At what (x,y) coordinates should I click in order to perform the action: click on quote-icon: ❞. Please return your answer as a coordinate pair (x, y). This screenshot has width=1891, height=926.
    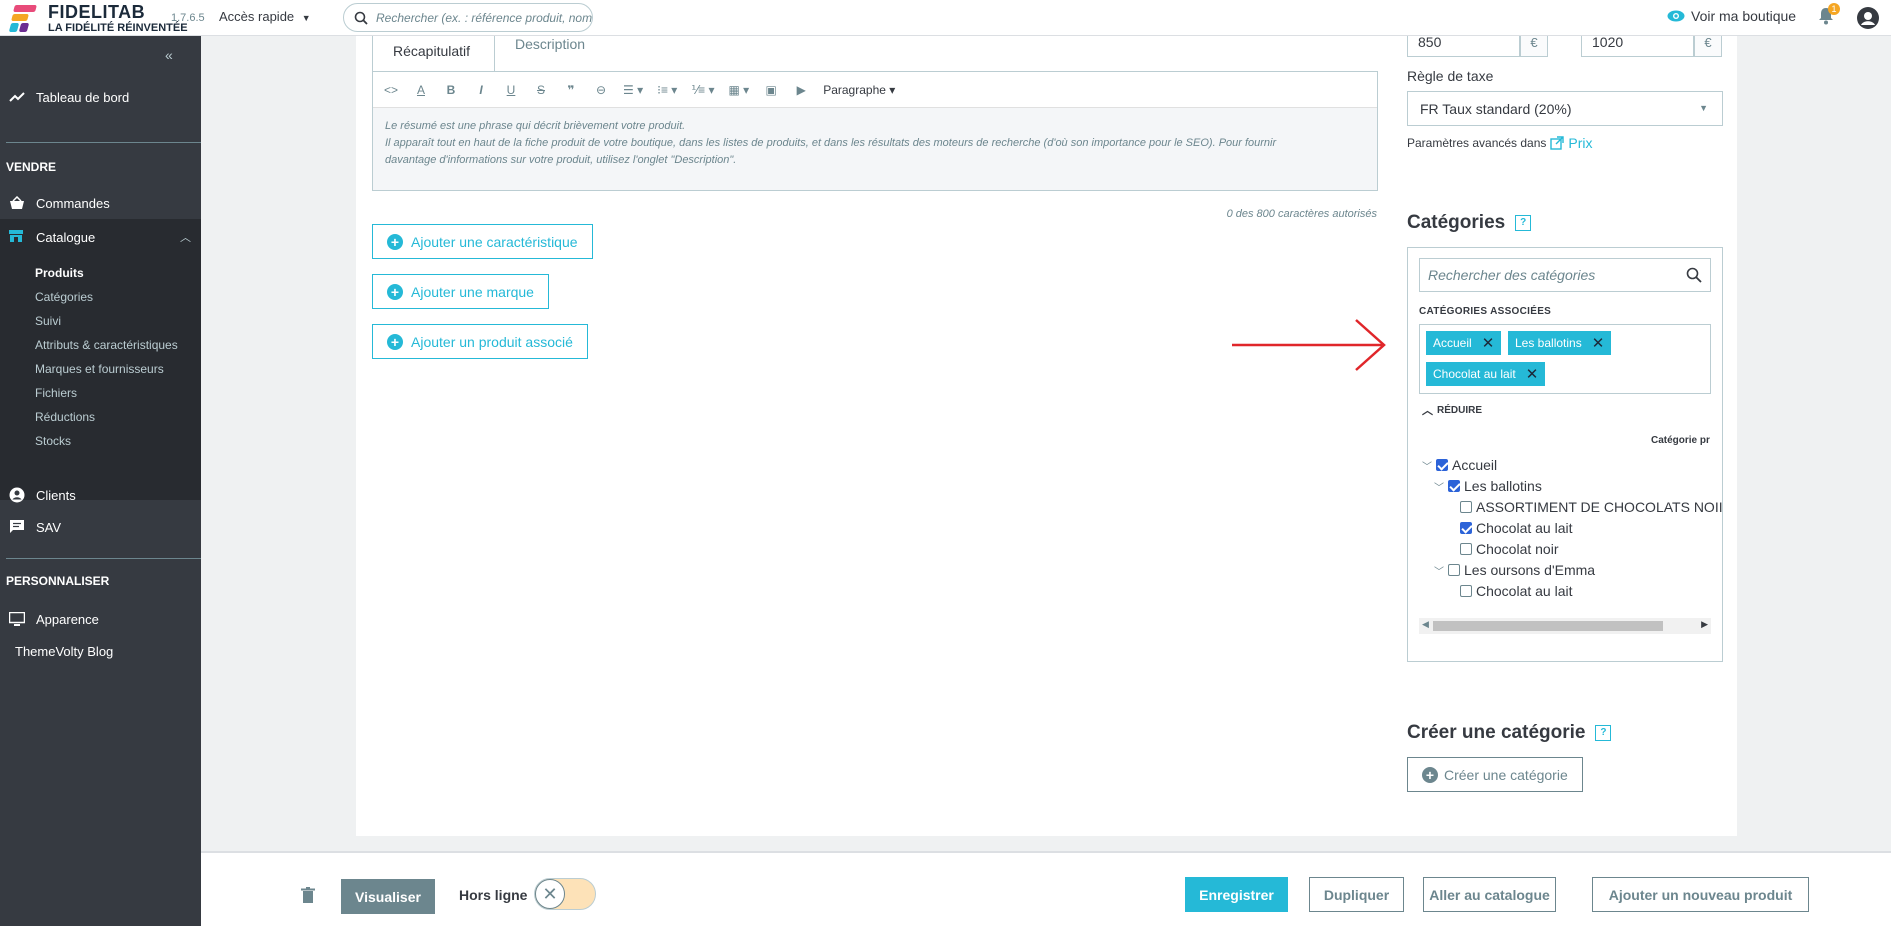
    Looking at the image, I should click on (571, 90).